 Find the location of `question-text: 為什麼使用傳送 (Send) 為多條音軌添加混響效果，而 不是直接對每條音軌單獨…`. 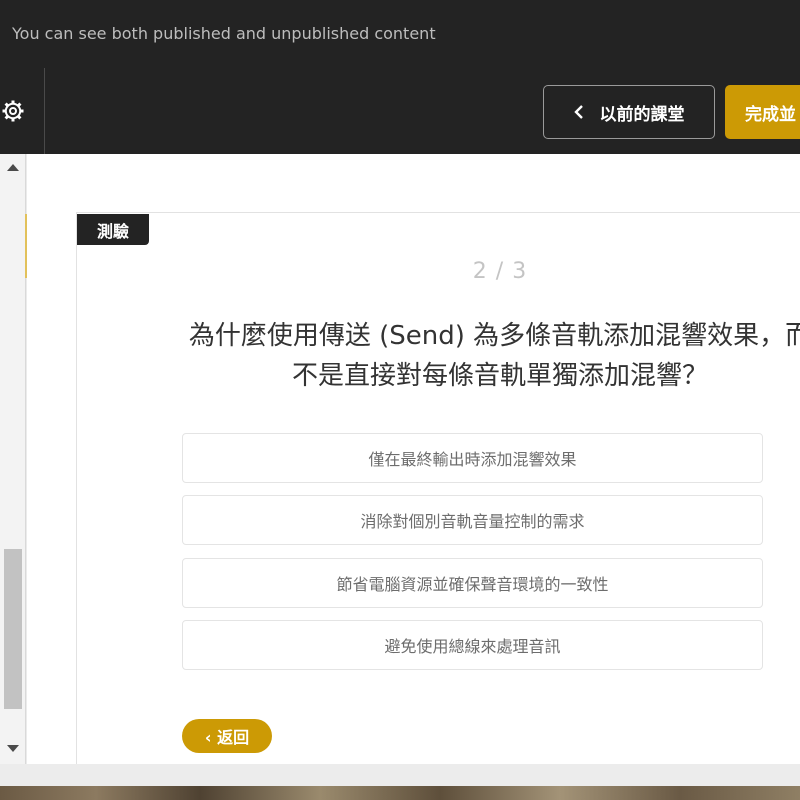

question-text: 為什麼使用傳送 (Send) 為多條音軌添加混響效果，而 不是直接對每條音軌單獨… is located at coordinates (466, 356).